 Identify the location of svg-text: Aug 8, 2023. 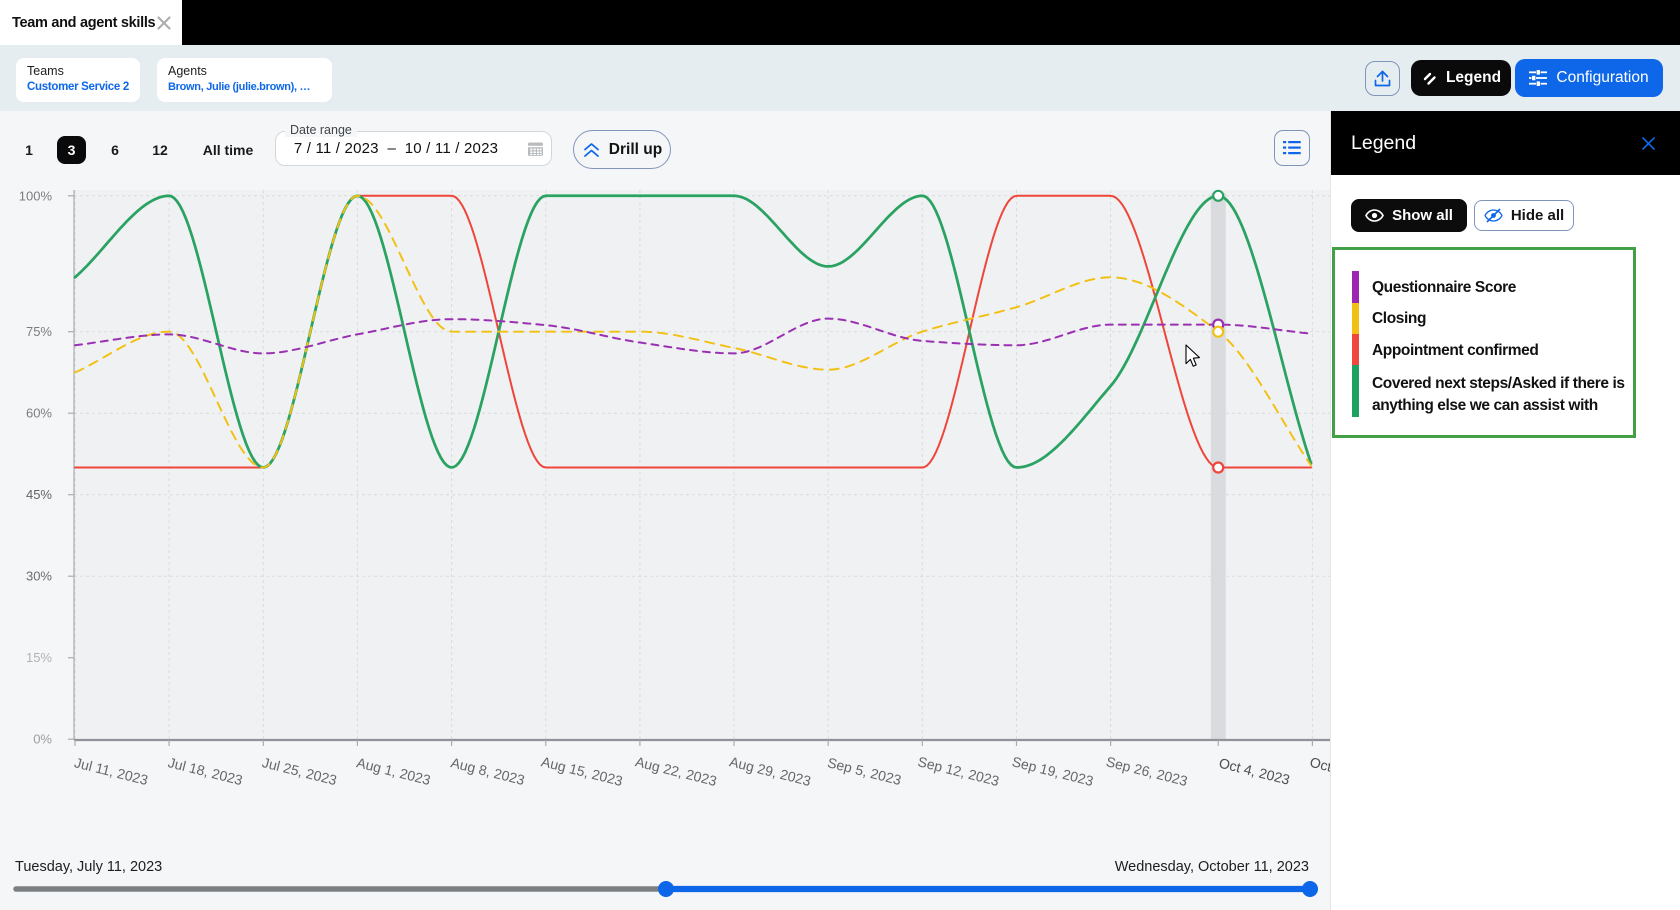
(487, 771).